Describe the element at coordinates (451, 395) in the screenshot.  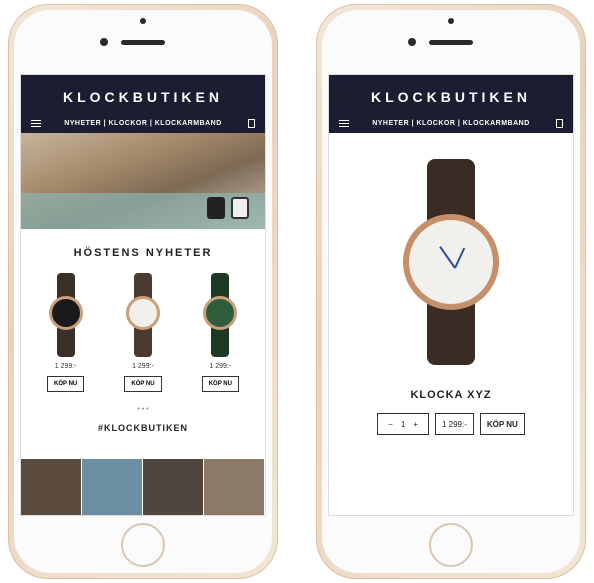
I see `product-name: KLOCKA XYZ` at that location.